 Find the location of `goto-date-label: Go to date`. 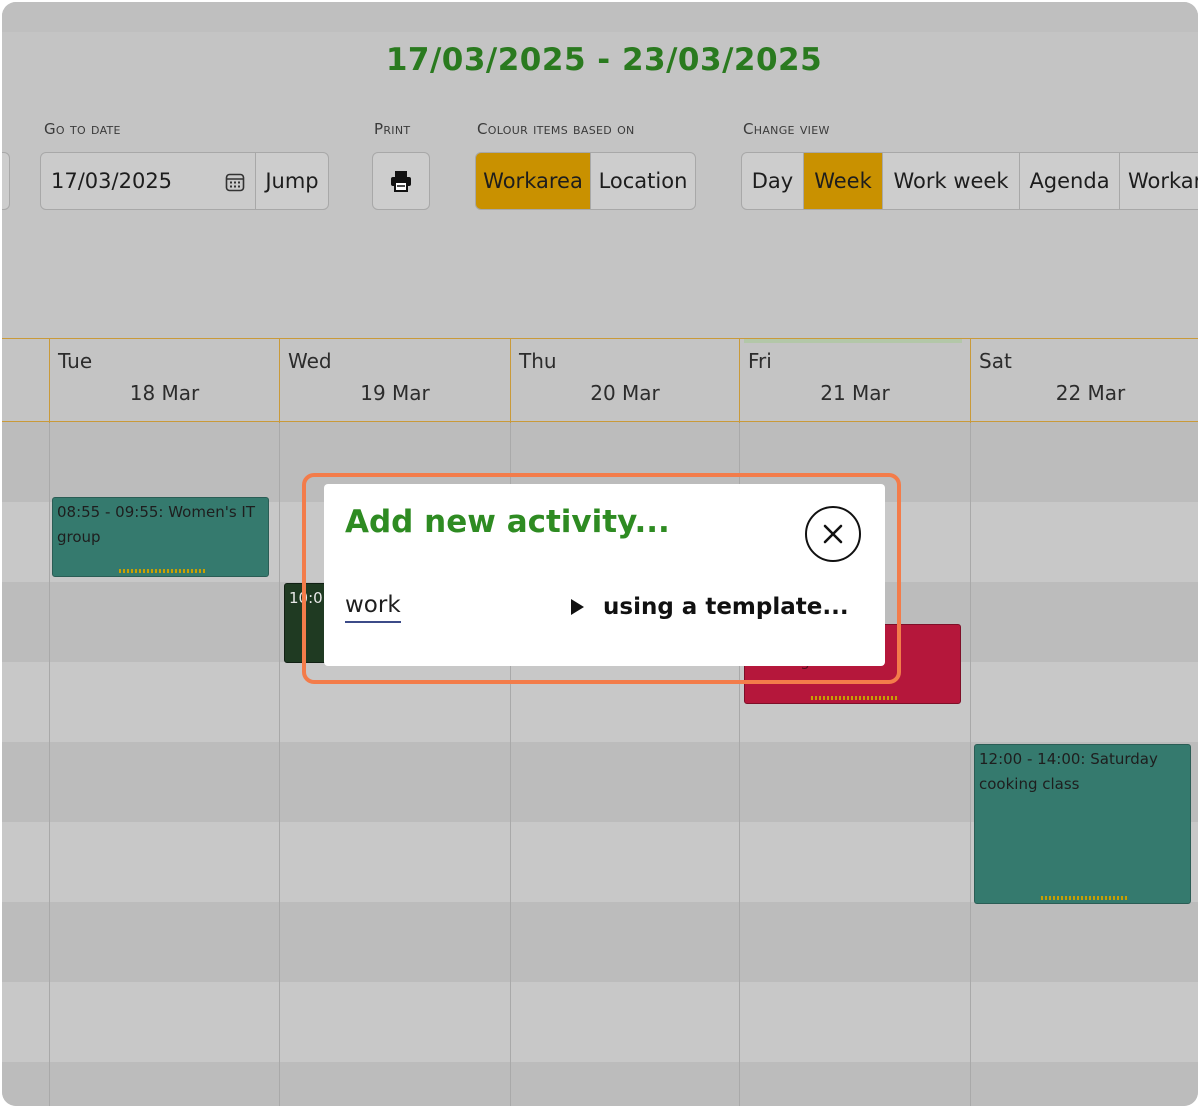

goto-date-label: Go to date is located at coordinates (82, 129).